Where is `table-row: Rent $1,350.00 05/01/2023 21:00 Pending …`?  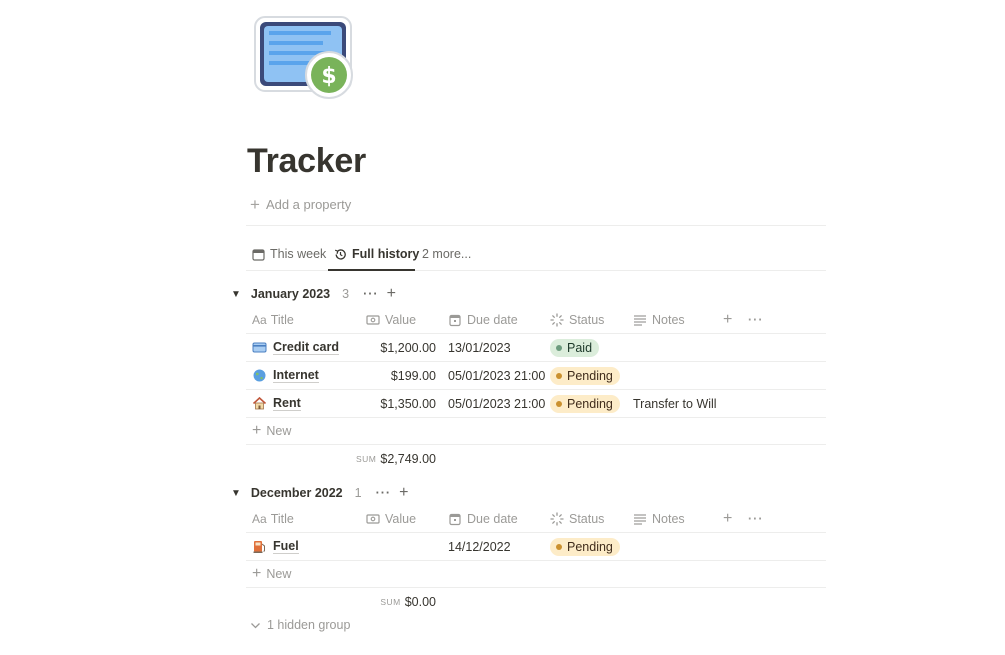 table-row: Rent $1,350.00 05/01/2023 21:00 Pending … is located at coordinates (536, 404).